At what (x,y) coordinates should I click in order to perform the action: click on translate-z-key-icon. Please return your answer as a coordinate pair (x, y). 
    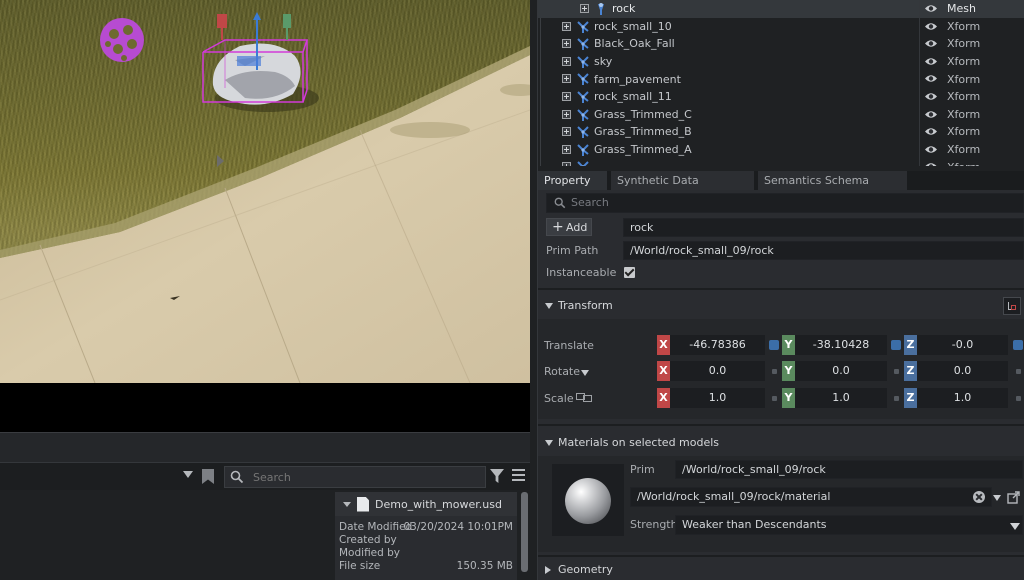
    Looking at the image, I should click on (1018, 345).